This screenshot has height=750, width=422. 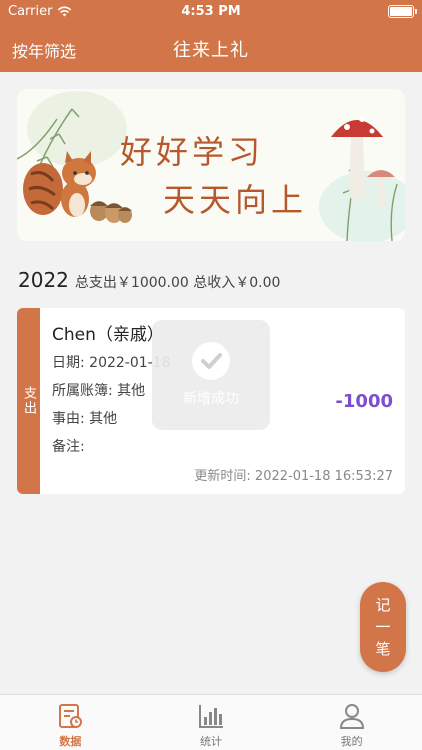 What do you see at coordinates (68, 447) in the screenshot?
I see `record-note: 备注:` at bounding box center [68, 447].